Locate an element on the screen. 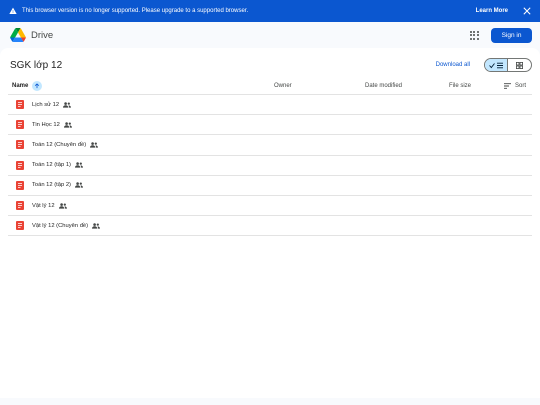  grid-view-button is located at coordinates (519, 65).